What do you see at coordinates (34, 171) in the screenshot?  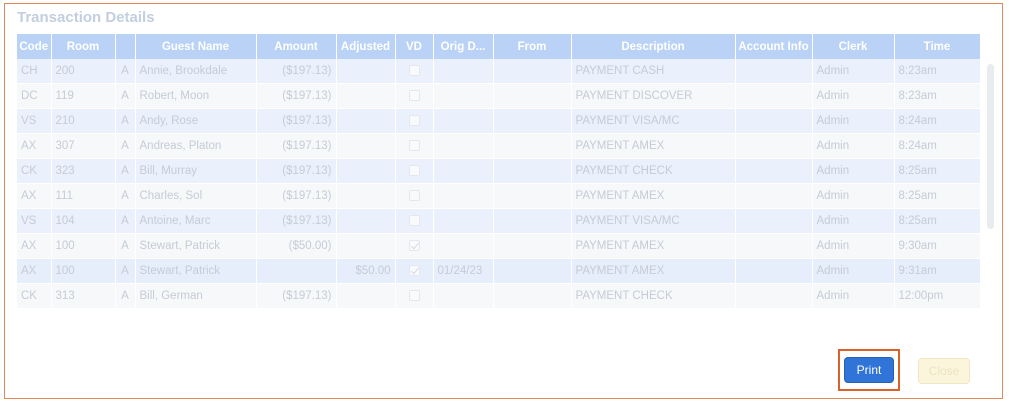 I see `cell-code: CK` at bounding box center [34, 171].